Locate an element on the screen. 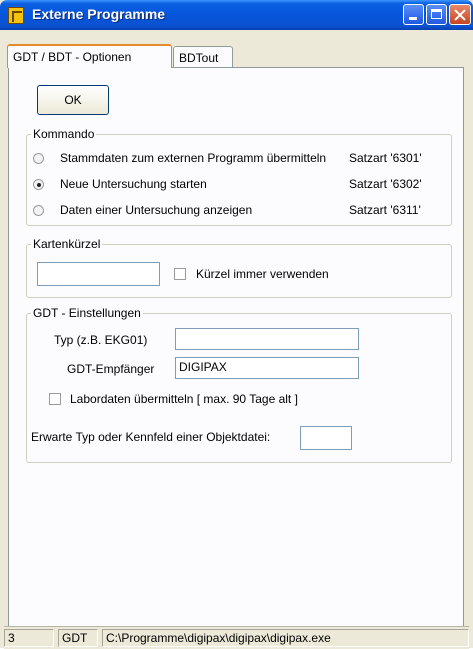  gdt-einstellungen-label: GDT - Einstellungen is located at coordinates (87, 313).